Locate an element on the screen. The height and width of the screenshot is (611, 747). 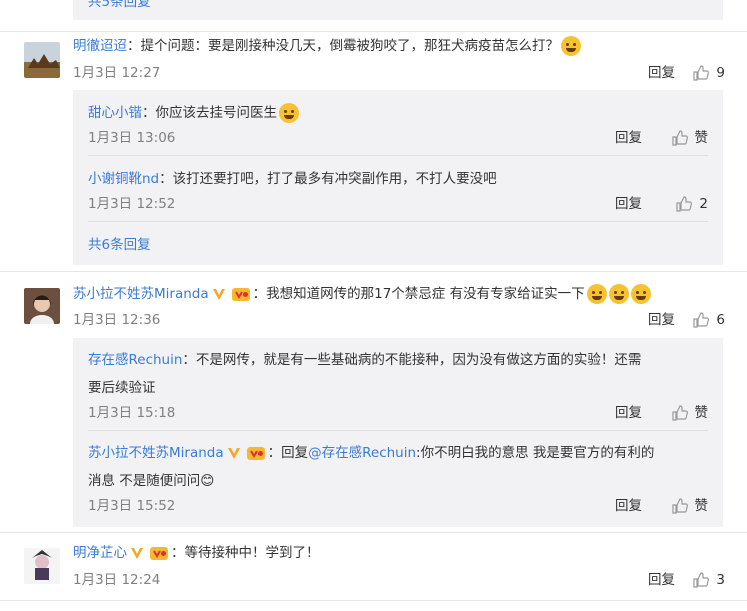
comment-username: 明净芷心 is located at coordinates (100, 553).